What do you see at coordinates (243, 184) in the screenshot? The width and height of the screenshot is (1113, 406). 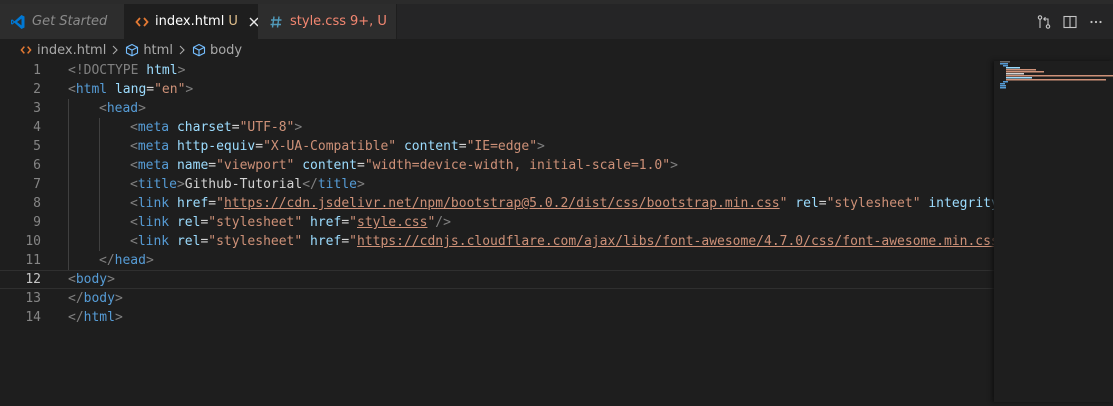 I see `title-text: Github-Tutorial` at bounding box center [243, 184].